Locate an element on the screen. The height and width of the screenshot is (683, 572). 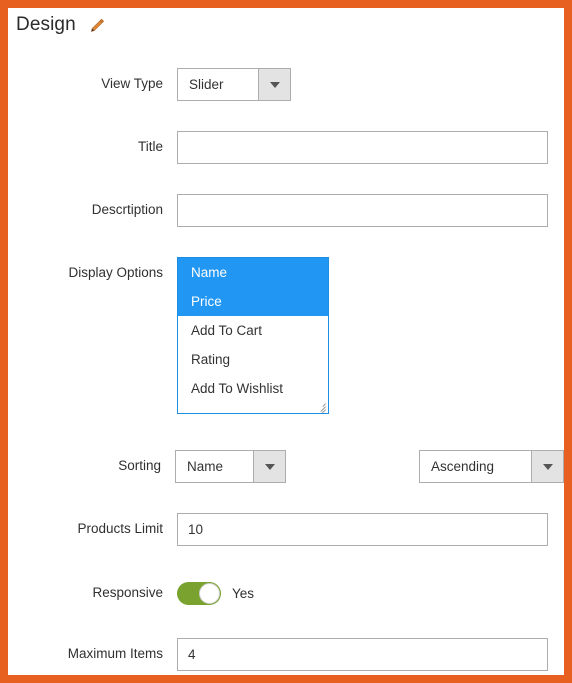
products-limit-input is located at coordinates (362, 529).